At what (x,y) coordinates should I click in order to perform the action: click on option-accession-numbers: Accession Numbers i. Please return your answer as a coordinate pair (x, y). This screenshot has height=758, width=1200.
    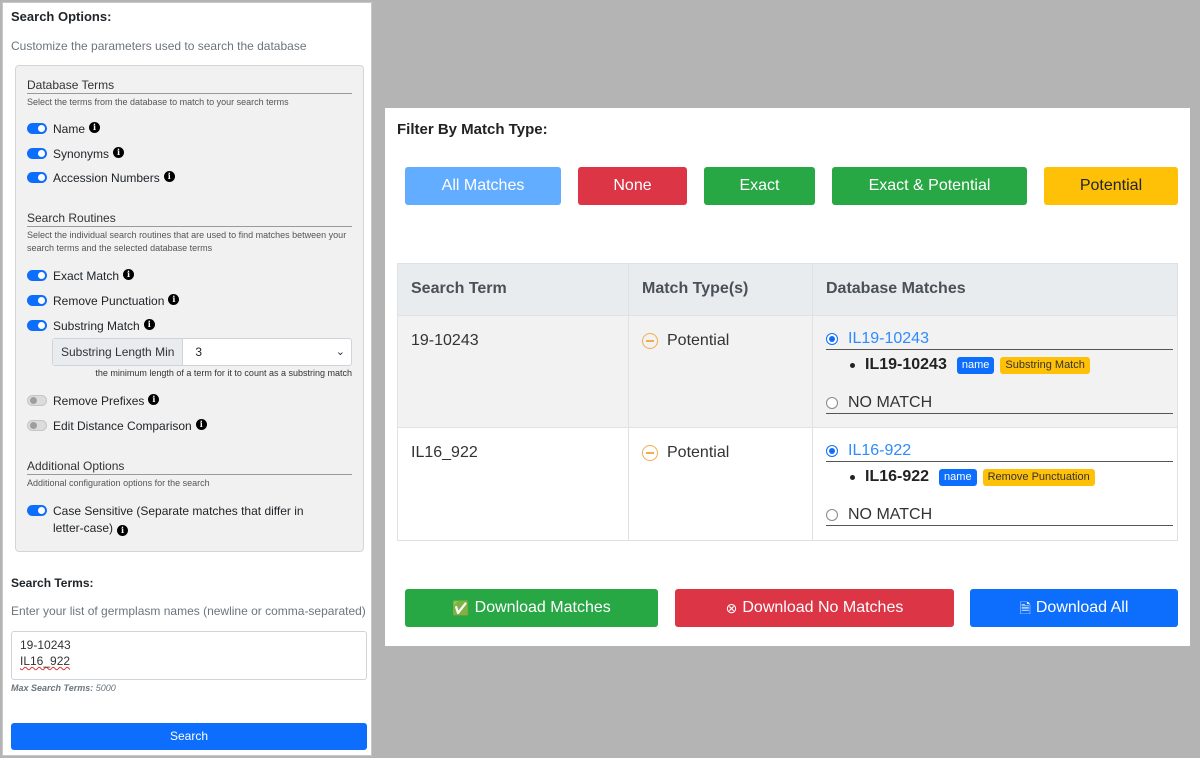
    Looking at the image, I should click on (101, 178).